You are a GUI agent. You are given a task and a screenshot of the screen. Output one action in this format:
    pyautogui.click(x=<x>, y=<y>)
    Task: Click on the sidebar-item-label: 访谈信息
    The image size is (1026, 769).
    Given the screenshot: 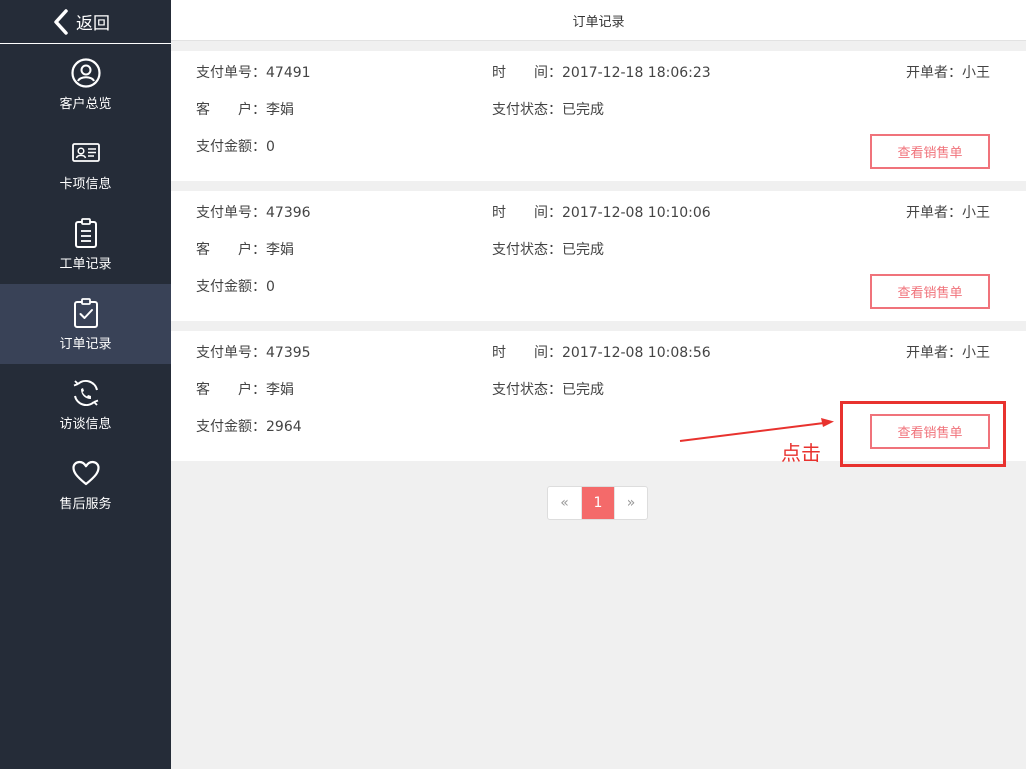 What is the action you would take?
    pyautogui.click(x=85, y=424)
    